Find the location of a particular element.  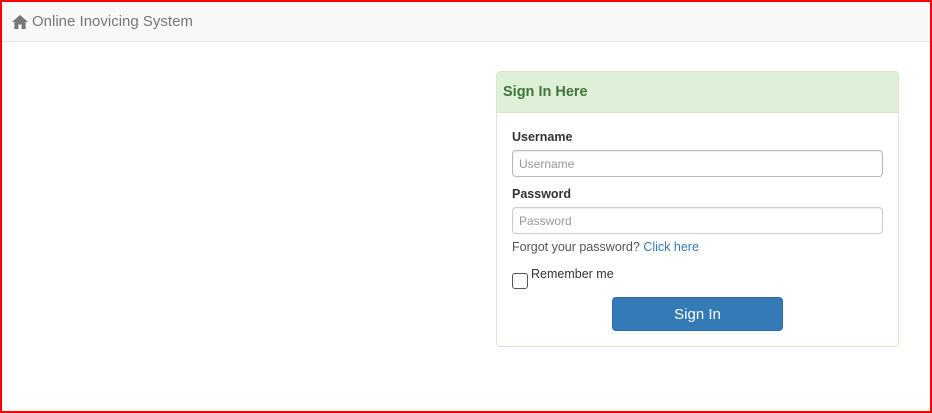

forgot-password-row: Forgot your password? Click here is located at coordinates (605, 247).